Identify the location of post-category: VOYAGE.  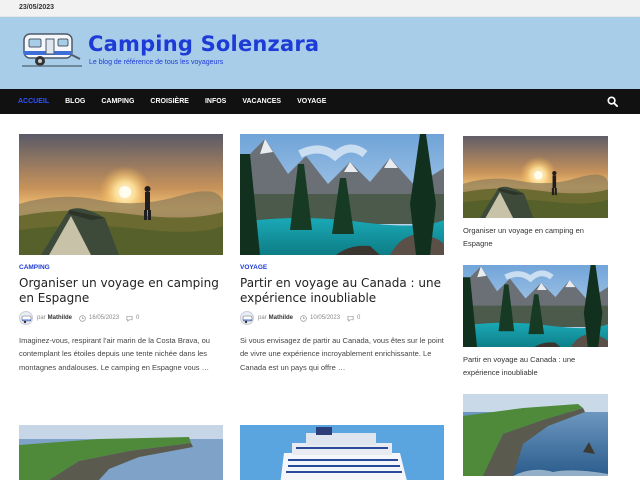
(253, 267).